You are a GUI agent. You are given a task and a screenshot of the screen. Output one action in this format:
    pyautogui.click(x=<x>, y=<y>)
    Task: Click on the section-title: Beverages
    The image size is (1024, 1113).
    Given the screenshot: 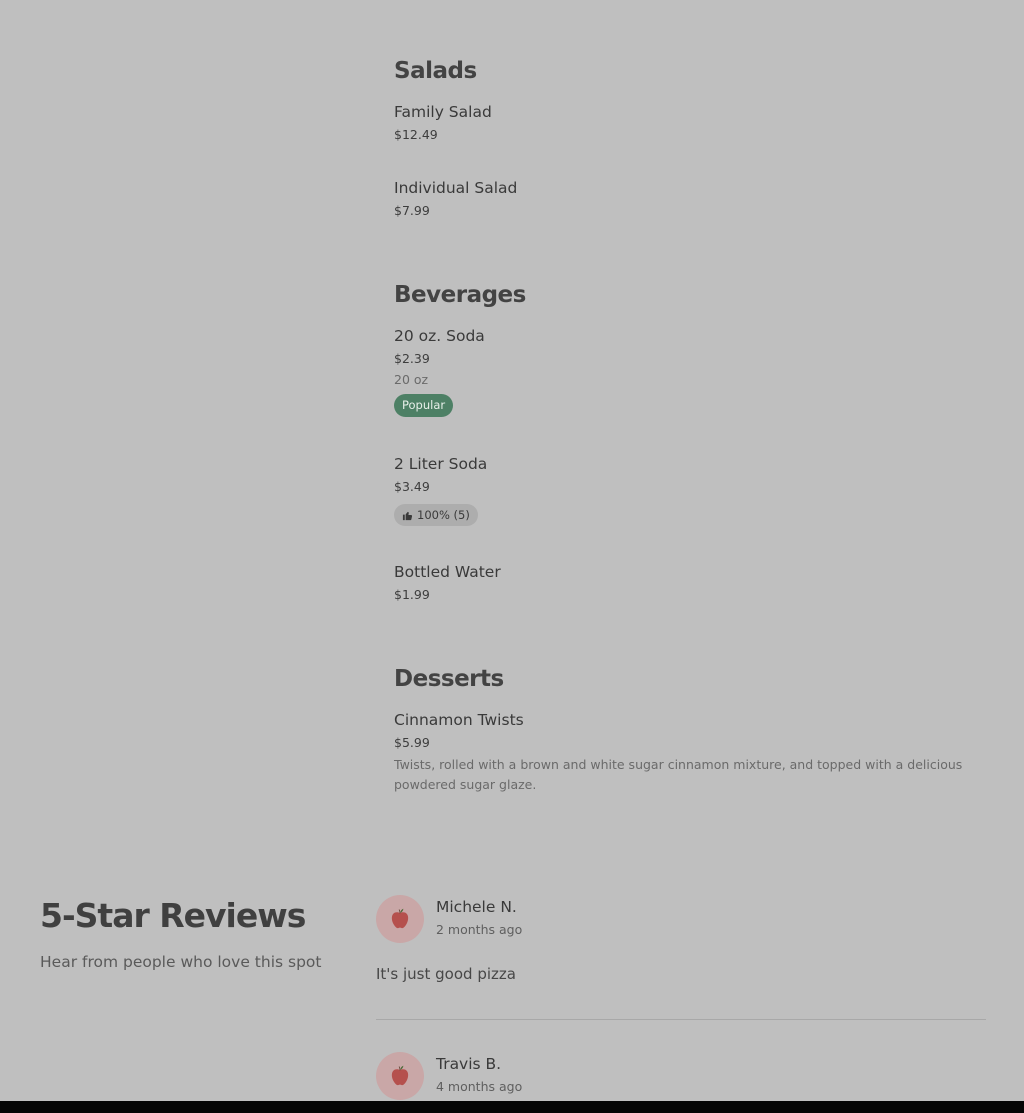 What is the action you would take?
    pyautogui.click(x=460, y=295)
    